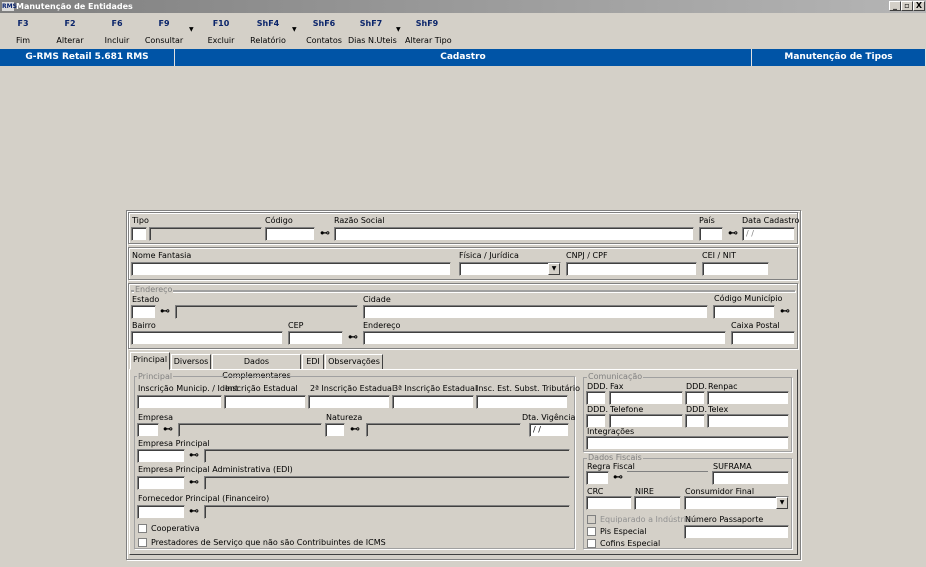  What do you see at coordinates (315, 338) in the screenshot?
I see `cep-input` at bounding box center [315, 338].